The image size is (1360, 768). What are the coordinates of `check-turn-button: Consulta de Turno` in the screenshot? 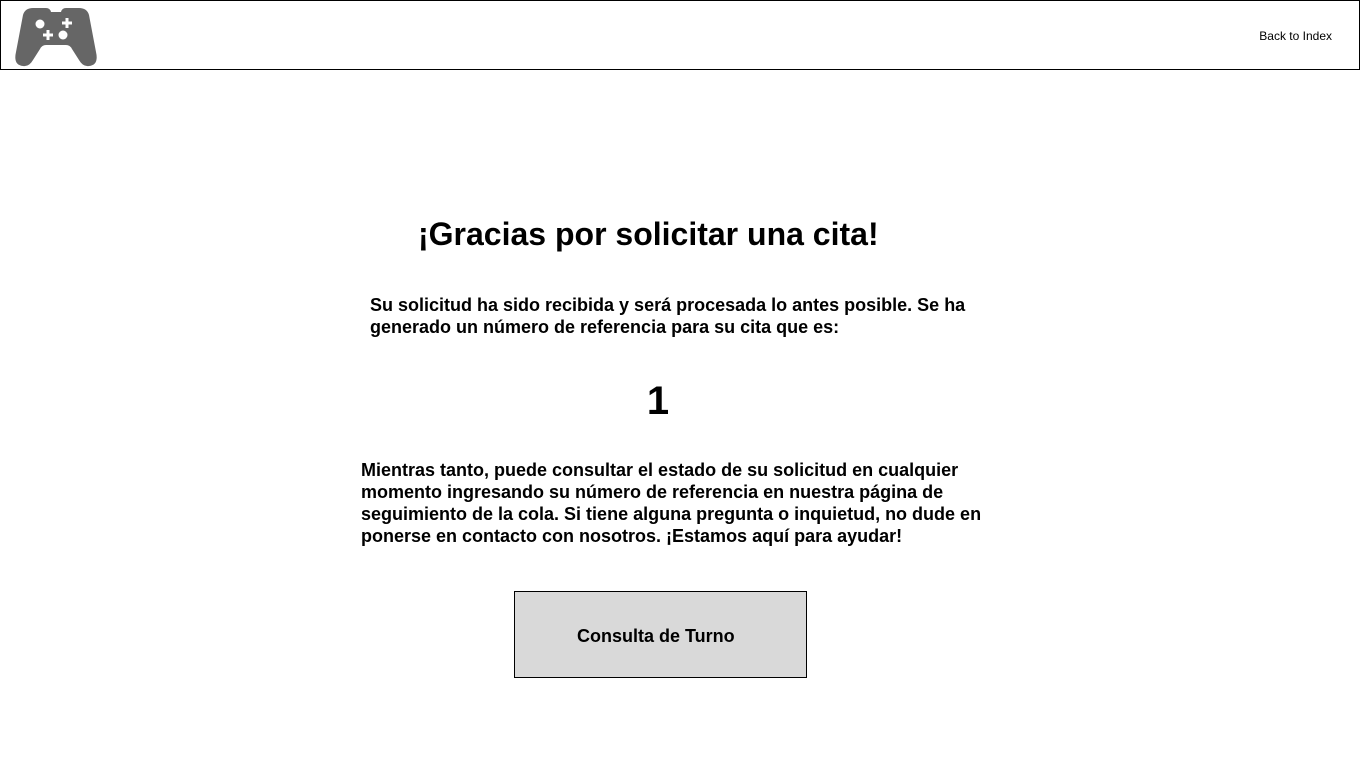 It's located at (660, 634).